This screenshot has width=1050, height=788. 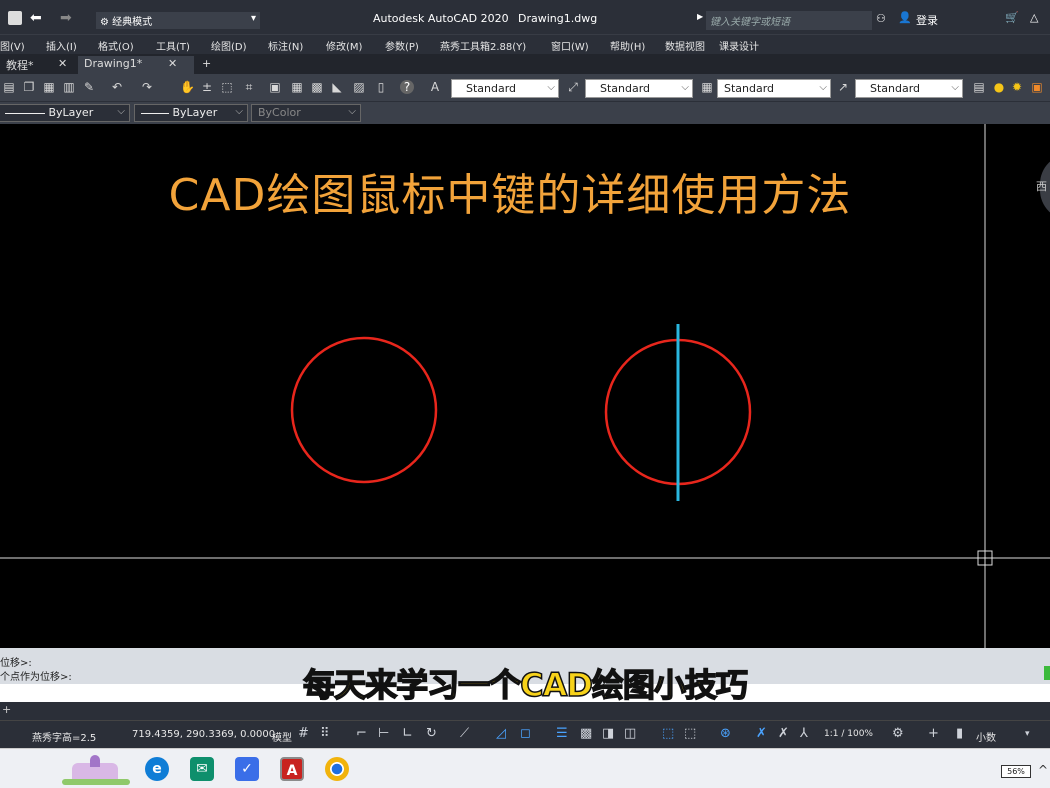 What do you see at coordinates (282, 736) in the screenshot?
I see `model-space-button: 模型` at bounding box center [282, 736].